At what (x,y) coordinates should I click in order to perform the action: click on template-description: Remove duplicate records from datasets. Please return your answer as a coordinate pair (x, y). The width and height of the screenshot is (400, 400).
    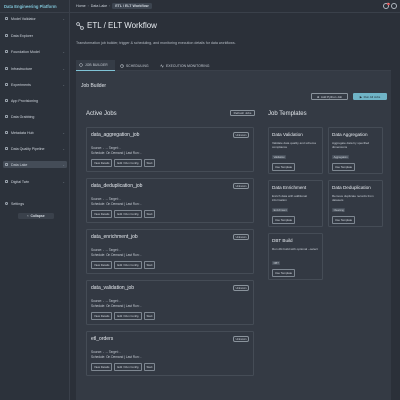
    Looking at the image, I should click on (353, 198).